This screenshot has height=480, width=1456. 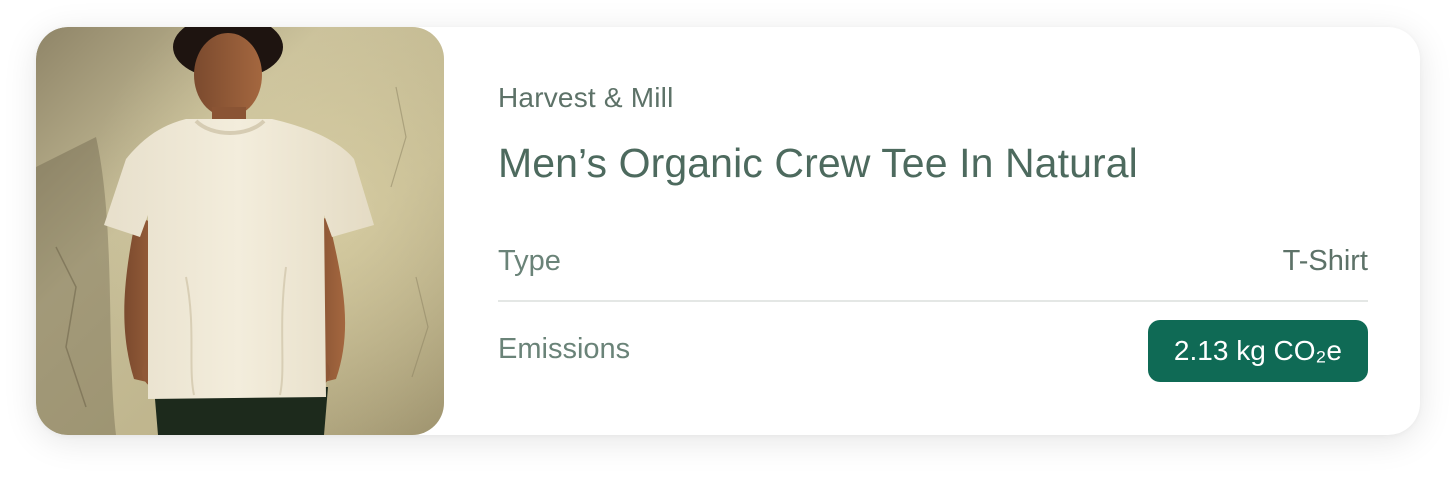 I want to click on row-divider, so click(x=933, y=301).